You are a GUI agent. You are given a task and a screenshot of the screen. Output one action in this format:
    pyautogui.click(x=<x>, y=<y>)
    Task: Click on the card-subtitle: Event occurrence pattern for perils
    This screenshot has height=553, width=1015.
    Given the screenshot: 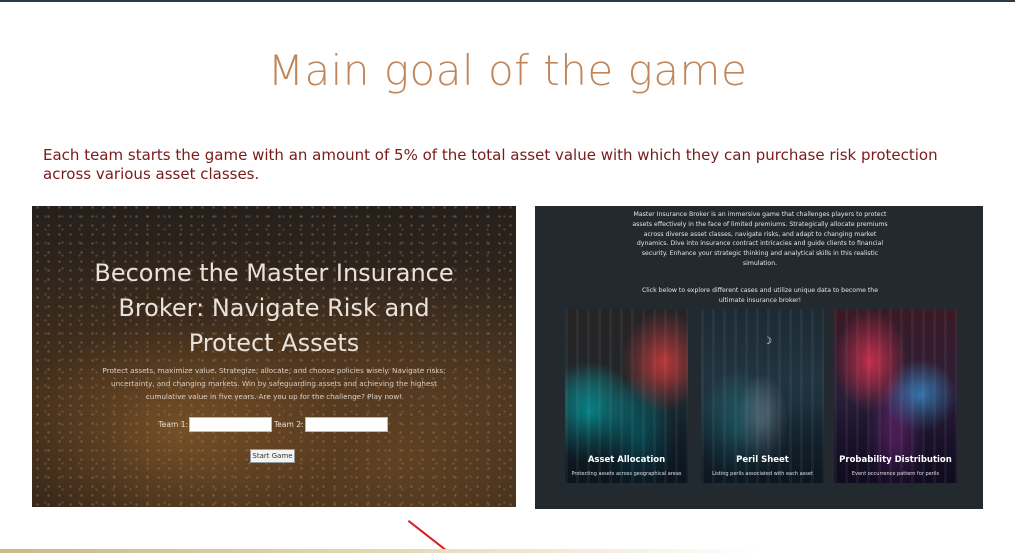 What is the action you would take?
    pyautogui.click(x=895, y=474)
    